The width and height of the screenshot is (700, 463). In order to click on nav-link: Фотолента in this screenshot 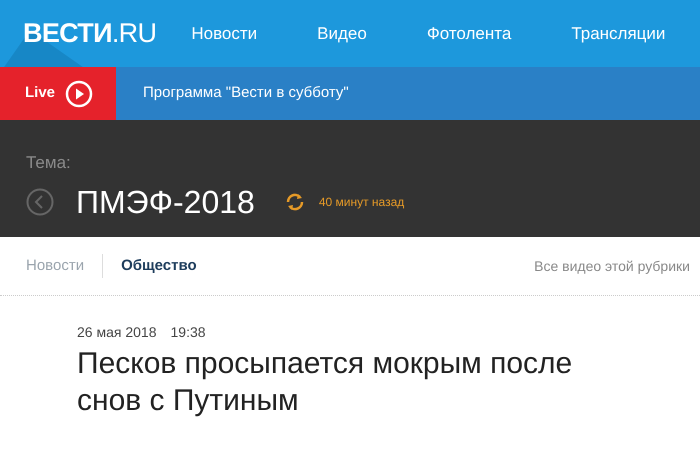, I will do `click(469, 33)`.